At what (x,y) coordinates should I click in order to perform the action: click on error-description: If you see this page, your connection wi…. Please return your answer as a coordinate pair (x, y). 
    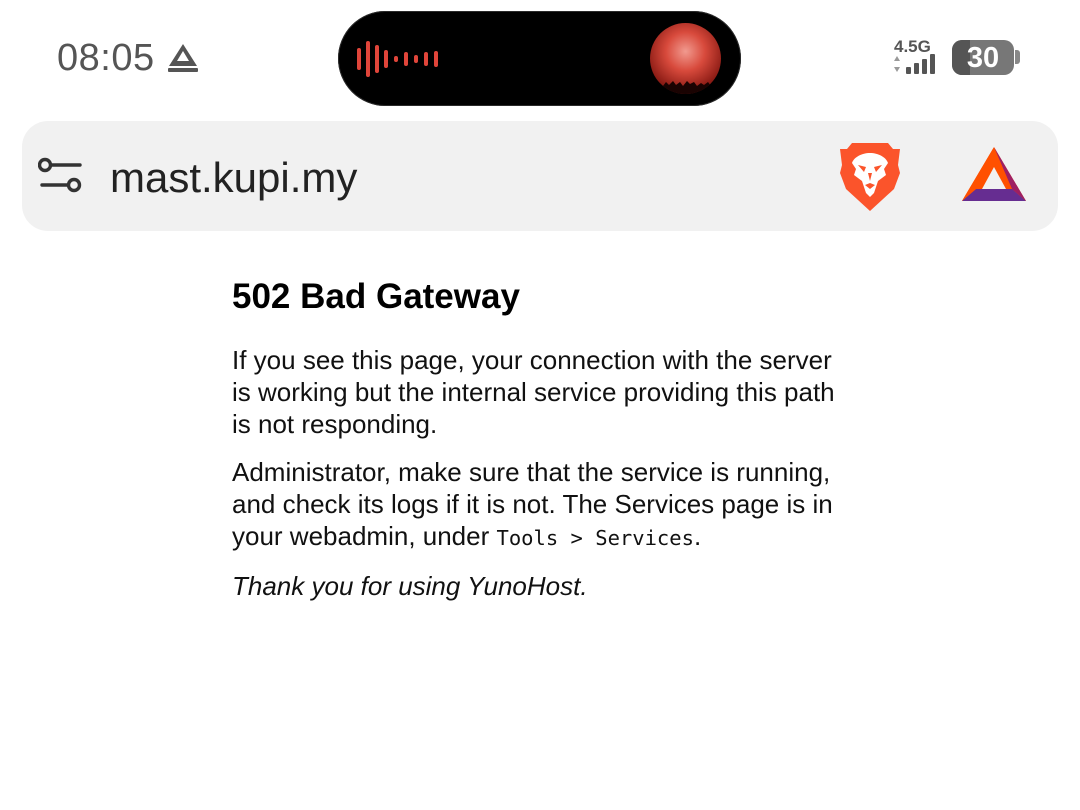
    Looking at the image, I should click on (533, 392).